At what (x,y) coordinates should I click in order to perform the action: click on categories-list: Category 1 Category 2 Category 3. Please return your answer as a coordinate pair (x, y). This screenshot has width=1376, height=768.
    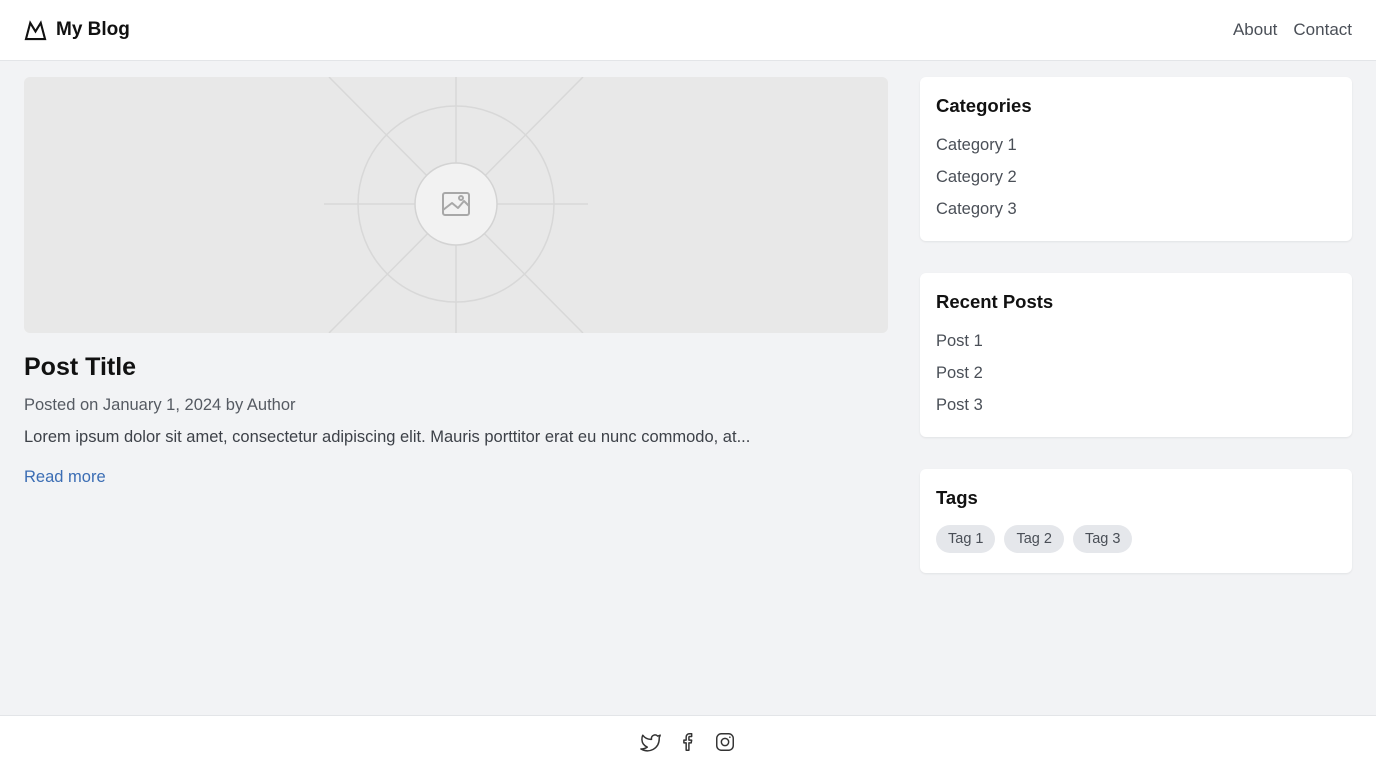
    Looking at the image, I should click on (1136, 177).